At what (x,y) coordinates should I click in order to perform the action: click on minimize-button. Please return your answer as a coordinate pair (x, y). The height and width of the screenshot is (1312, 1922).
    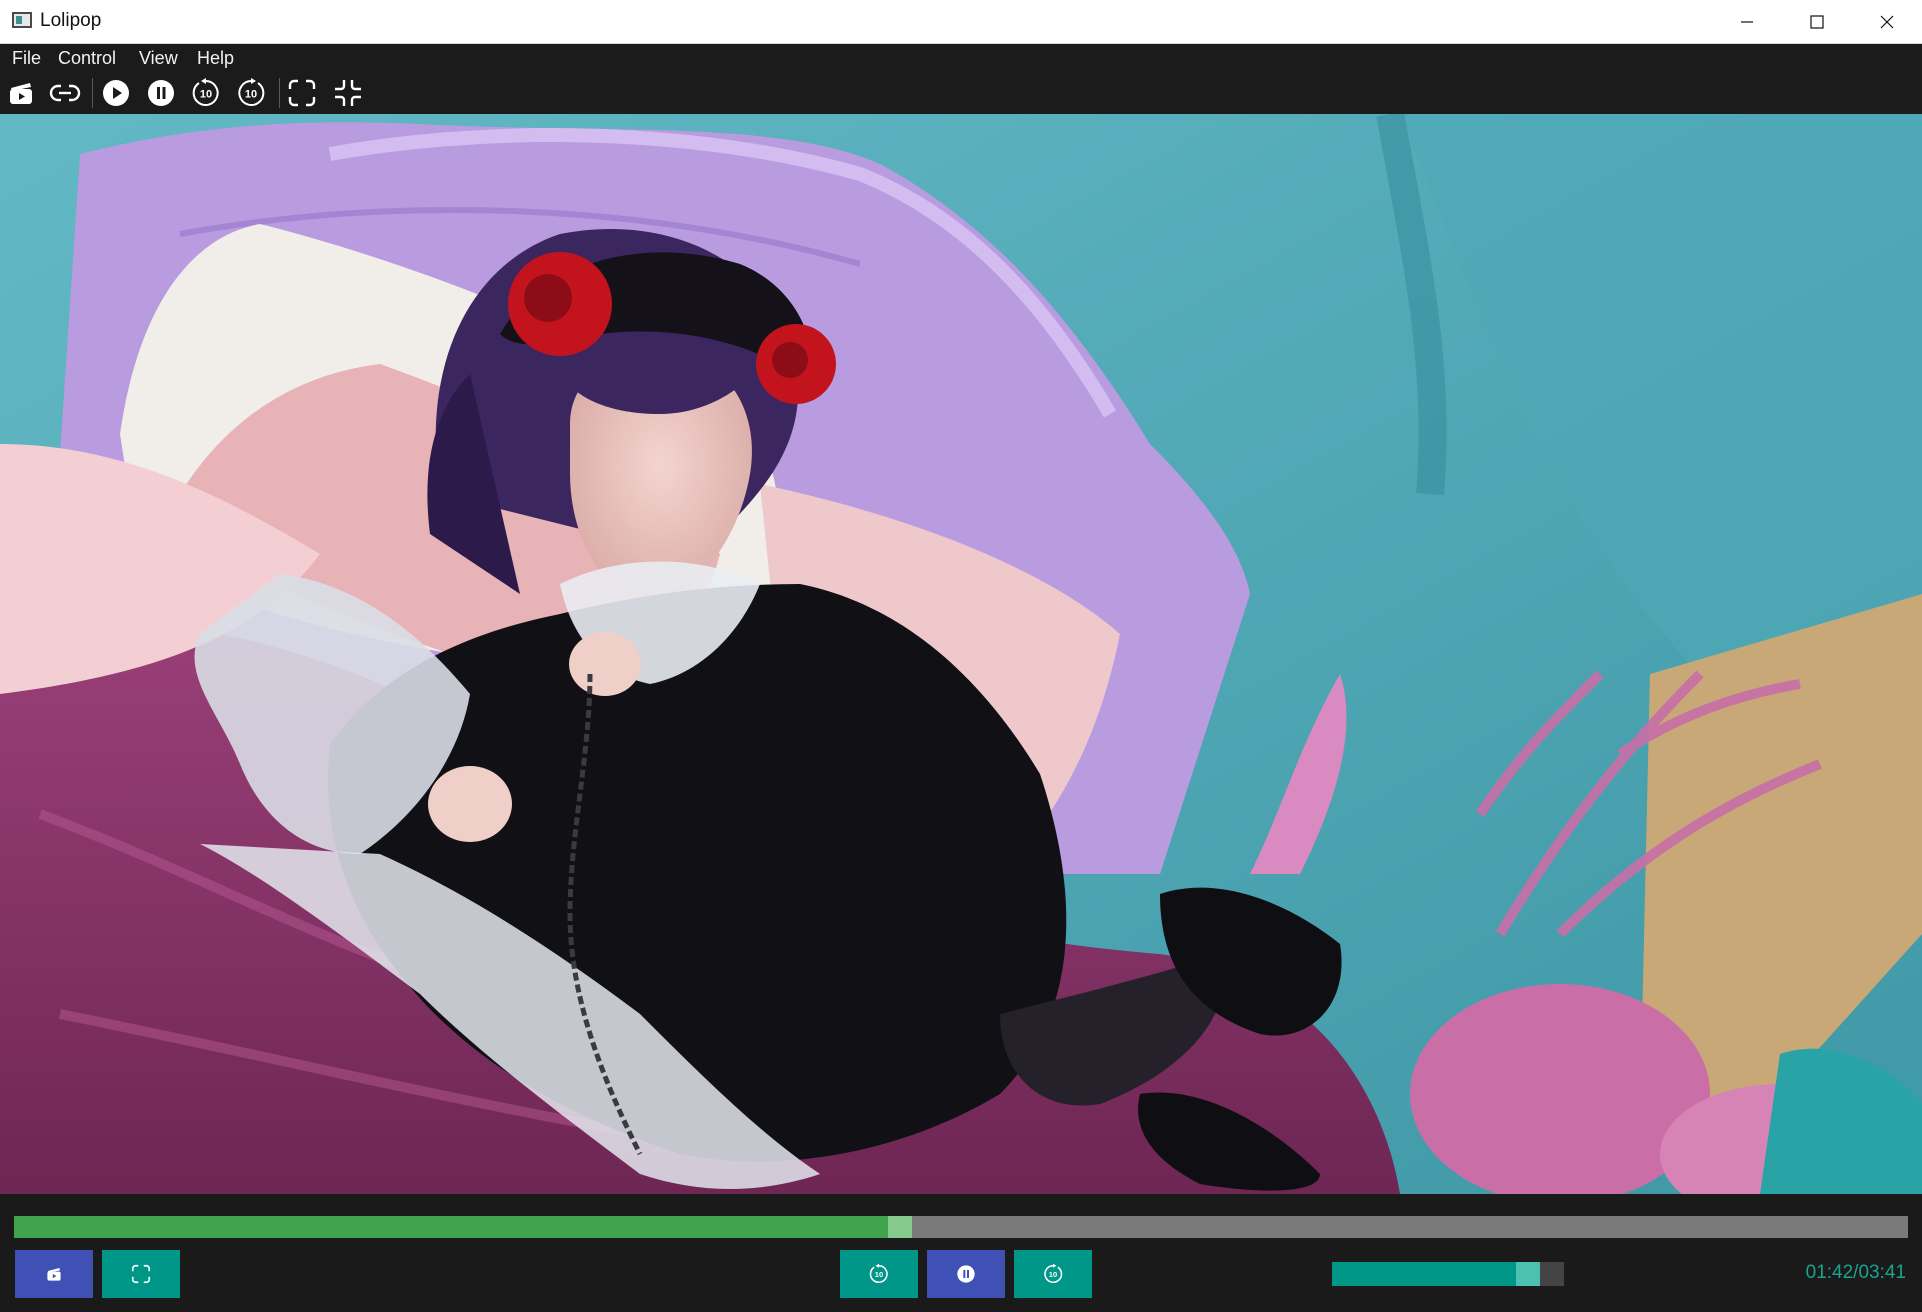
    Looking at the image, I should click on (1747, 22).